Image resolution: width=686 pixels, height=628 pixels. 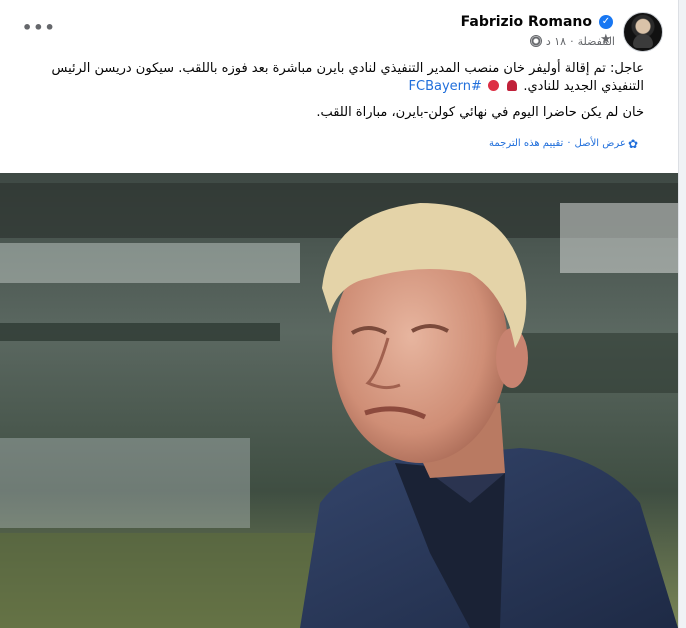 I want to click on red-circle-emoji-icon, so click(x=494, y=85).